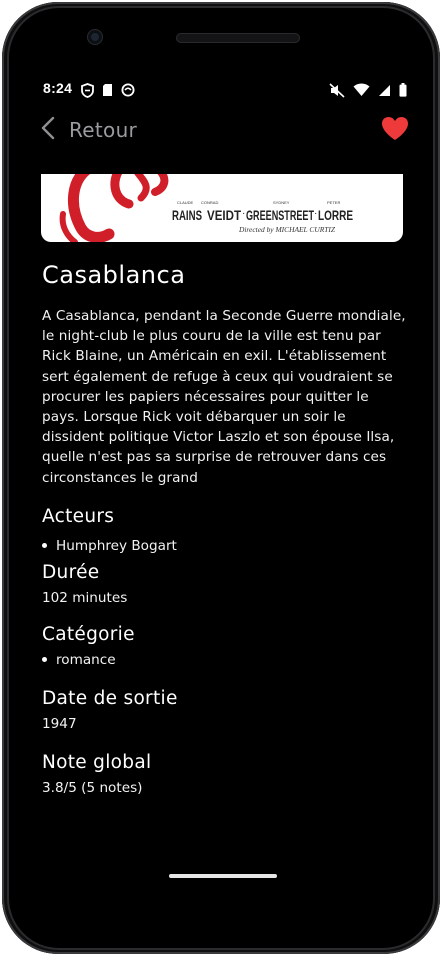  What do you see at coordinates (209, 202) in the screenshot?
I see `poster-credit-first-2: CONRAD` at bounding box center [209, 202].